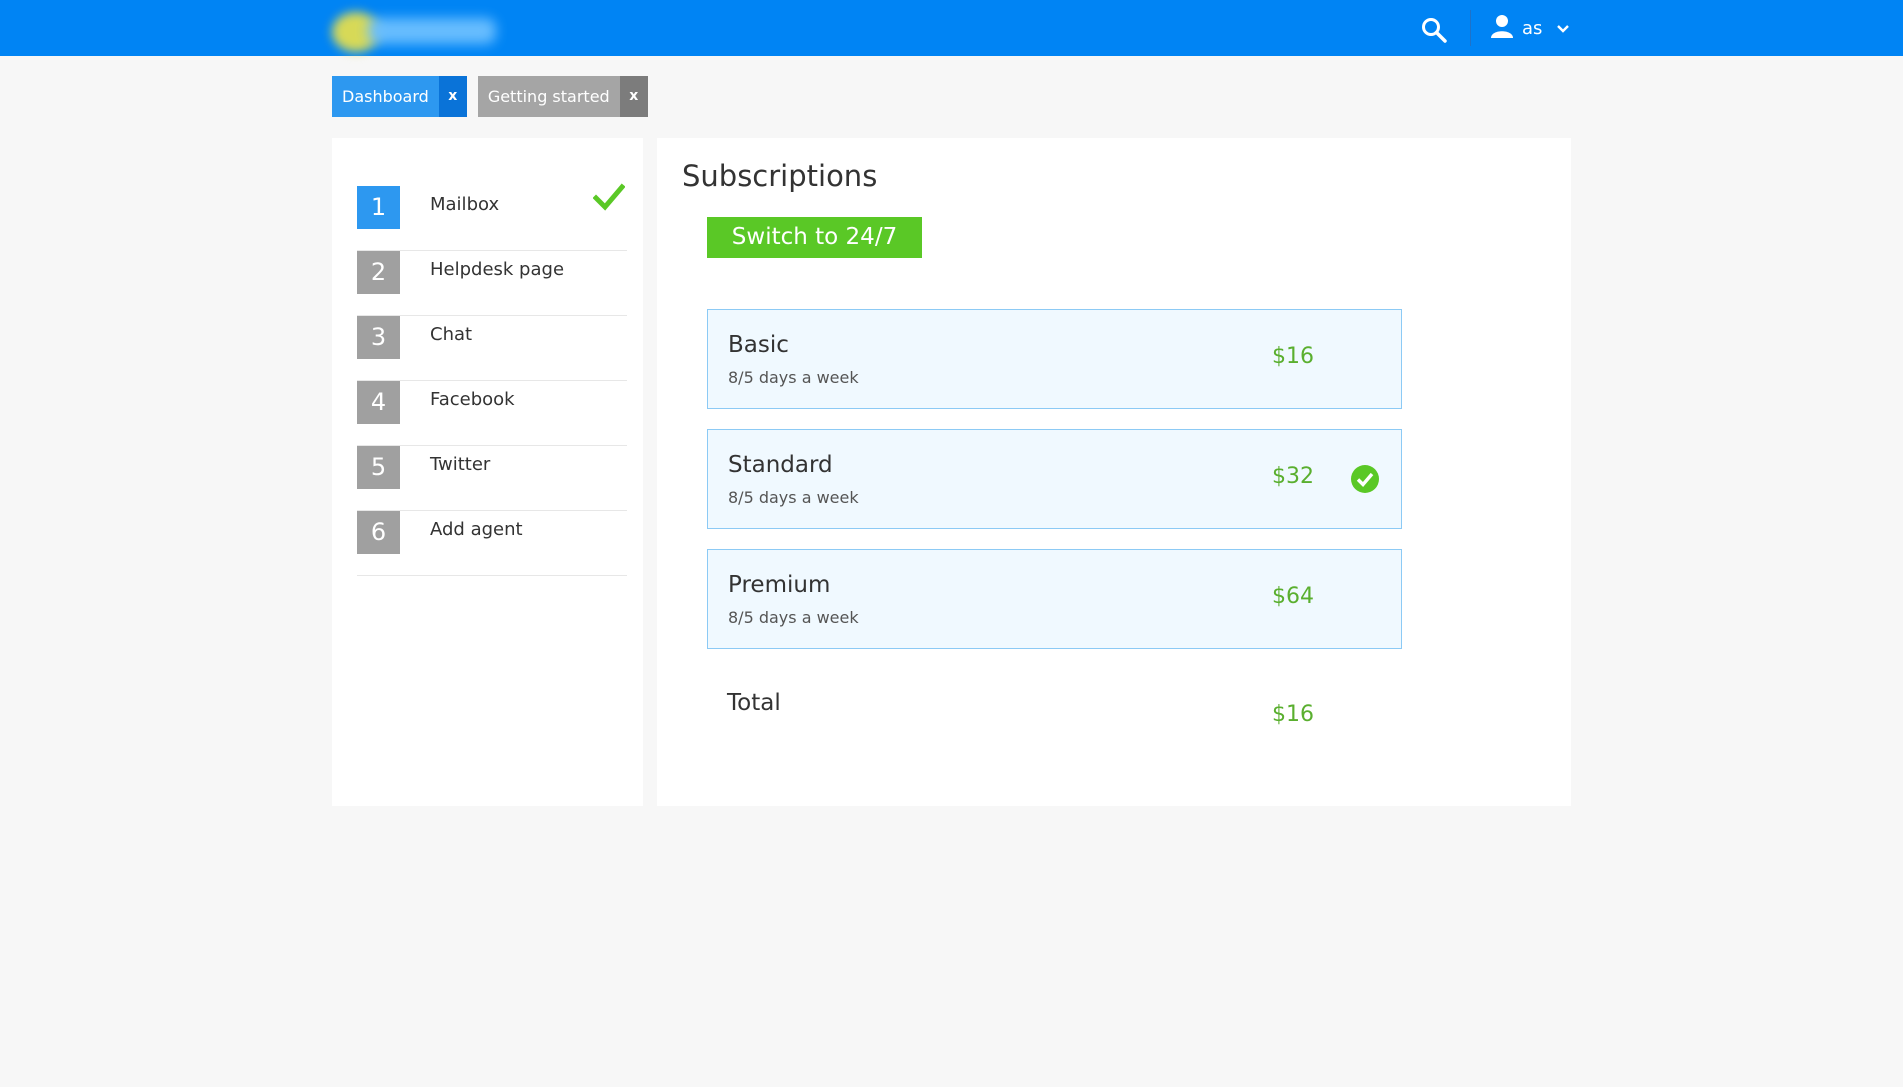 This screenshot has height=1087, width=1903. I want to click on step-mailbox: 1 Mailbox, so click(492, 217).